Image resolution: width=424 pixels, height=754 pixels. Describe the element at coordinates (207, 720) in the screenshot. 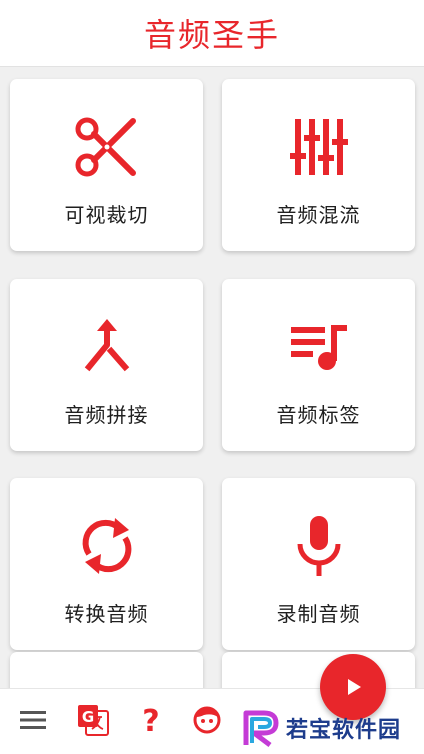

I see `face-icon` at that location.